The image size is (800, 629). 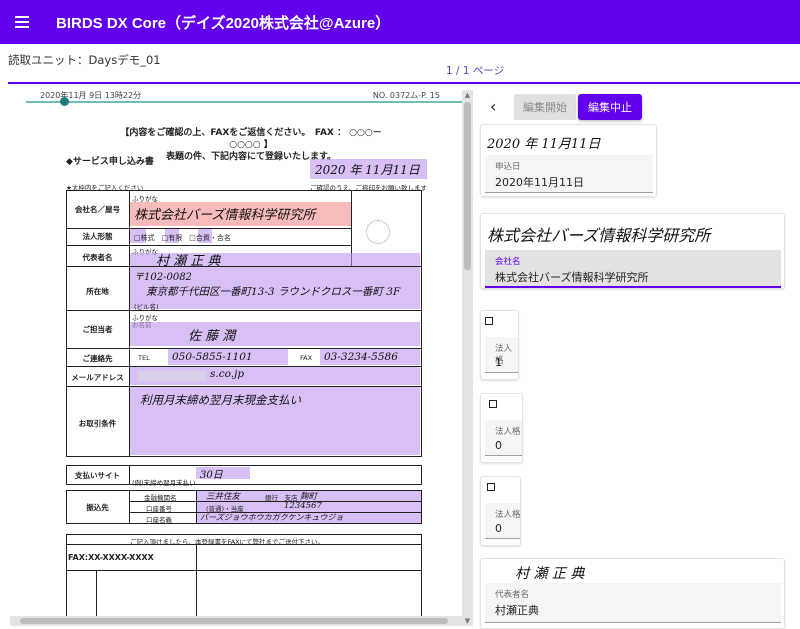 What do you see at coordinates (361, 357) in the screenshot?
I see `fax-handwriting: 03-3234-5586` at bounding box center [361, 357].